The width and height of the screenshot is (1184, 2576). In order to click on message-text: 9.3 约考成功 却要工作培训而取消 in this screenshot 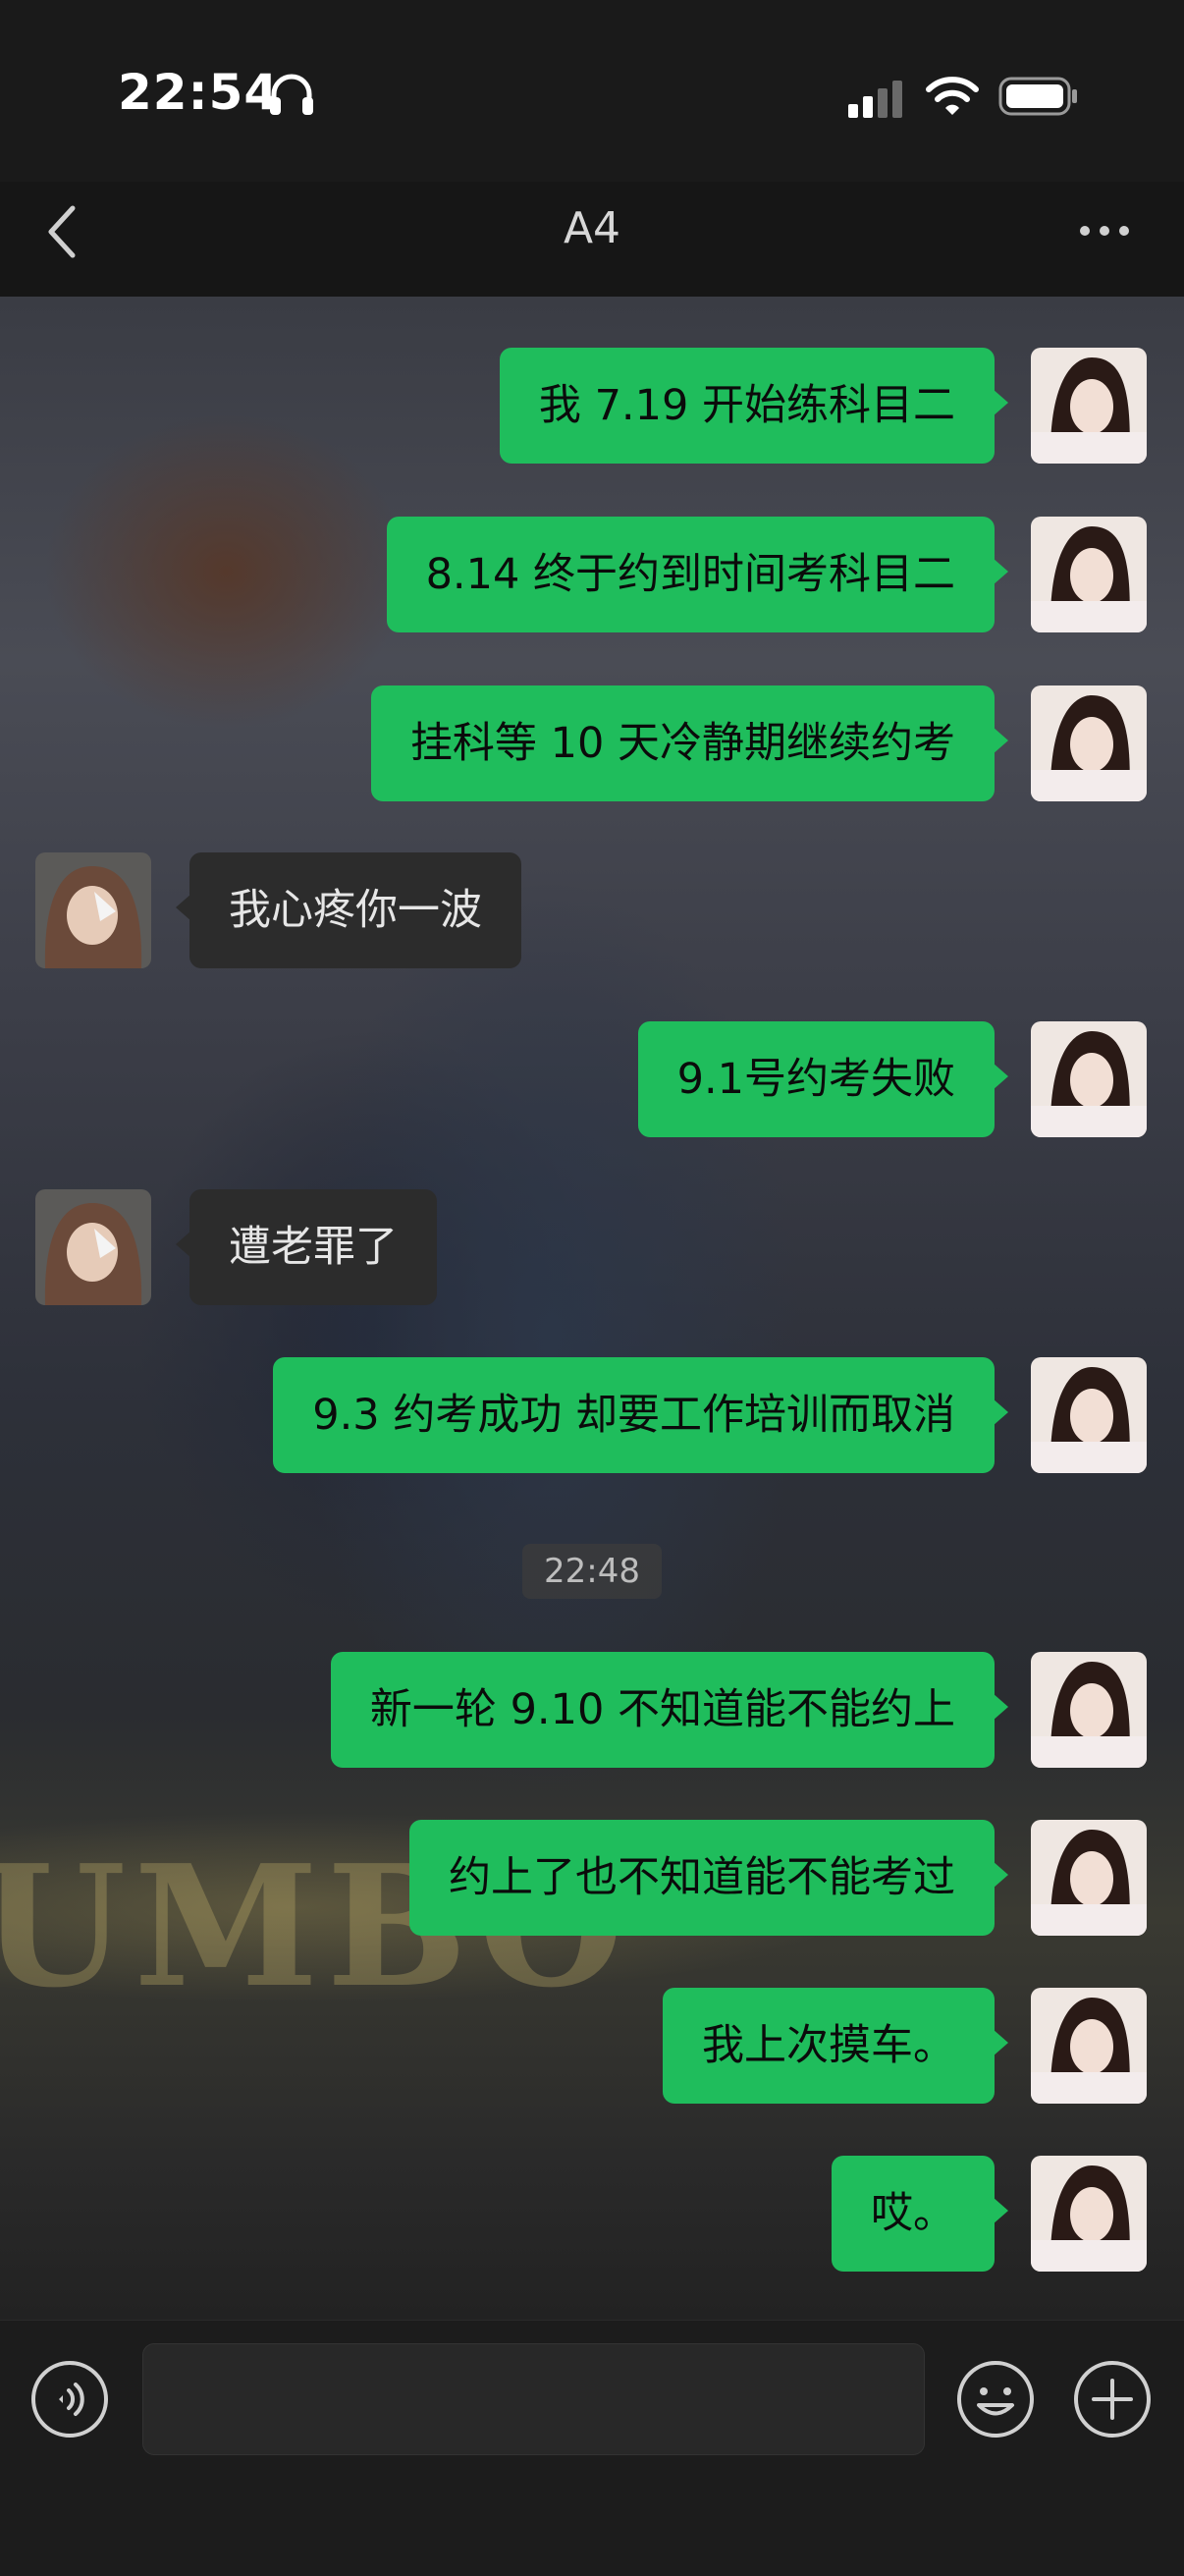, I will do `click(633, 1415)`.